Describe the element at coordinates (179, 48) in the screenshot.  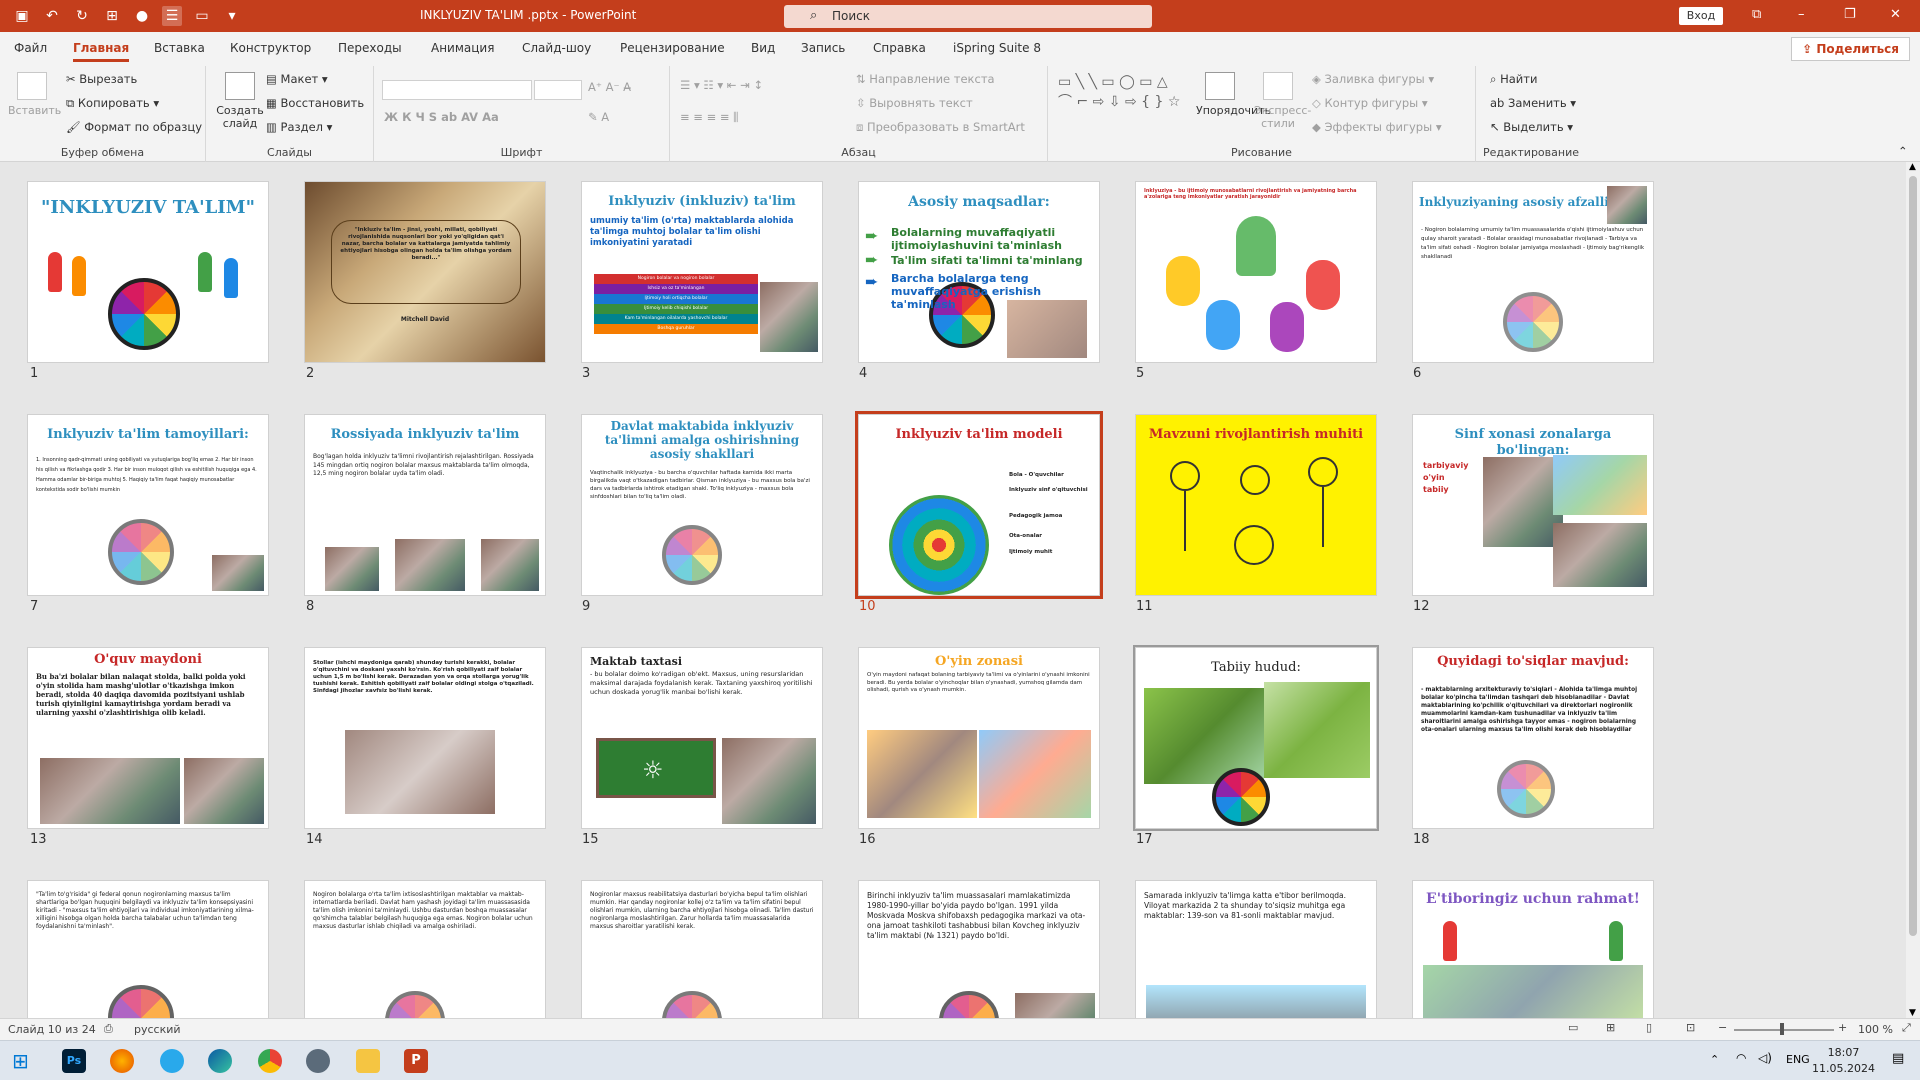
I see `tab-insert: Вставка` at that location.